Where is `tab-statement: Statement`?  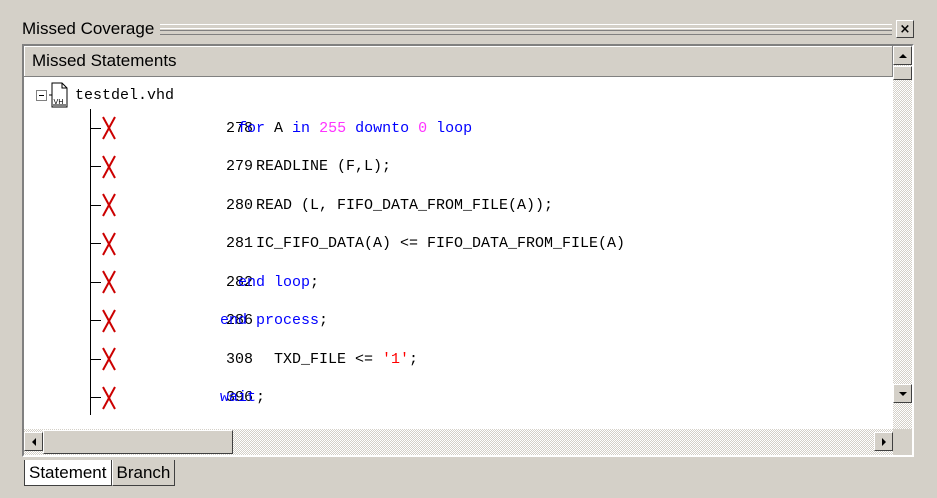
tab-statement: Statement is located at coordinates (68, 473).